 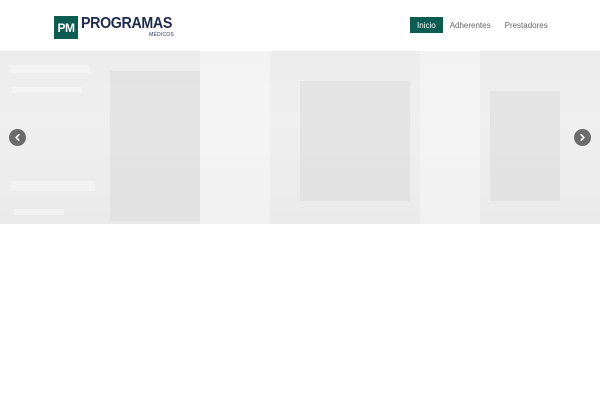 I want to click on slider-next-button, so click(x=582, y=137).